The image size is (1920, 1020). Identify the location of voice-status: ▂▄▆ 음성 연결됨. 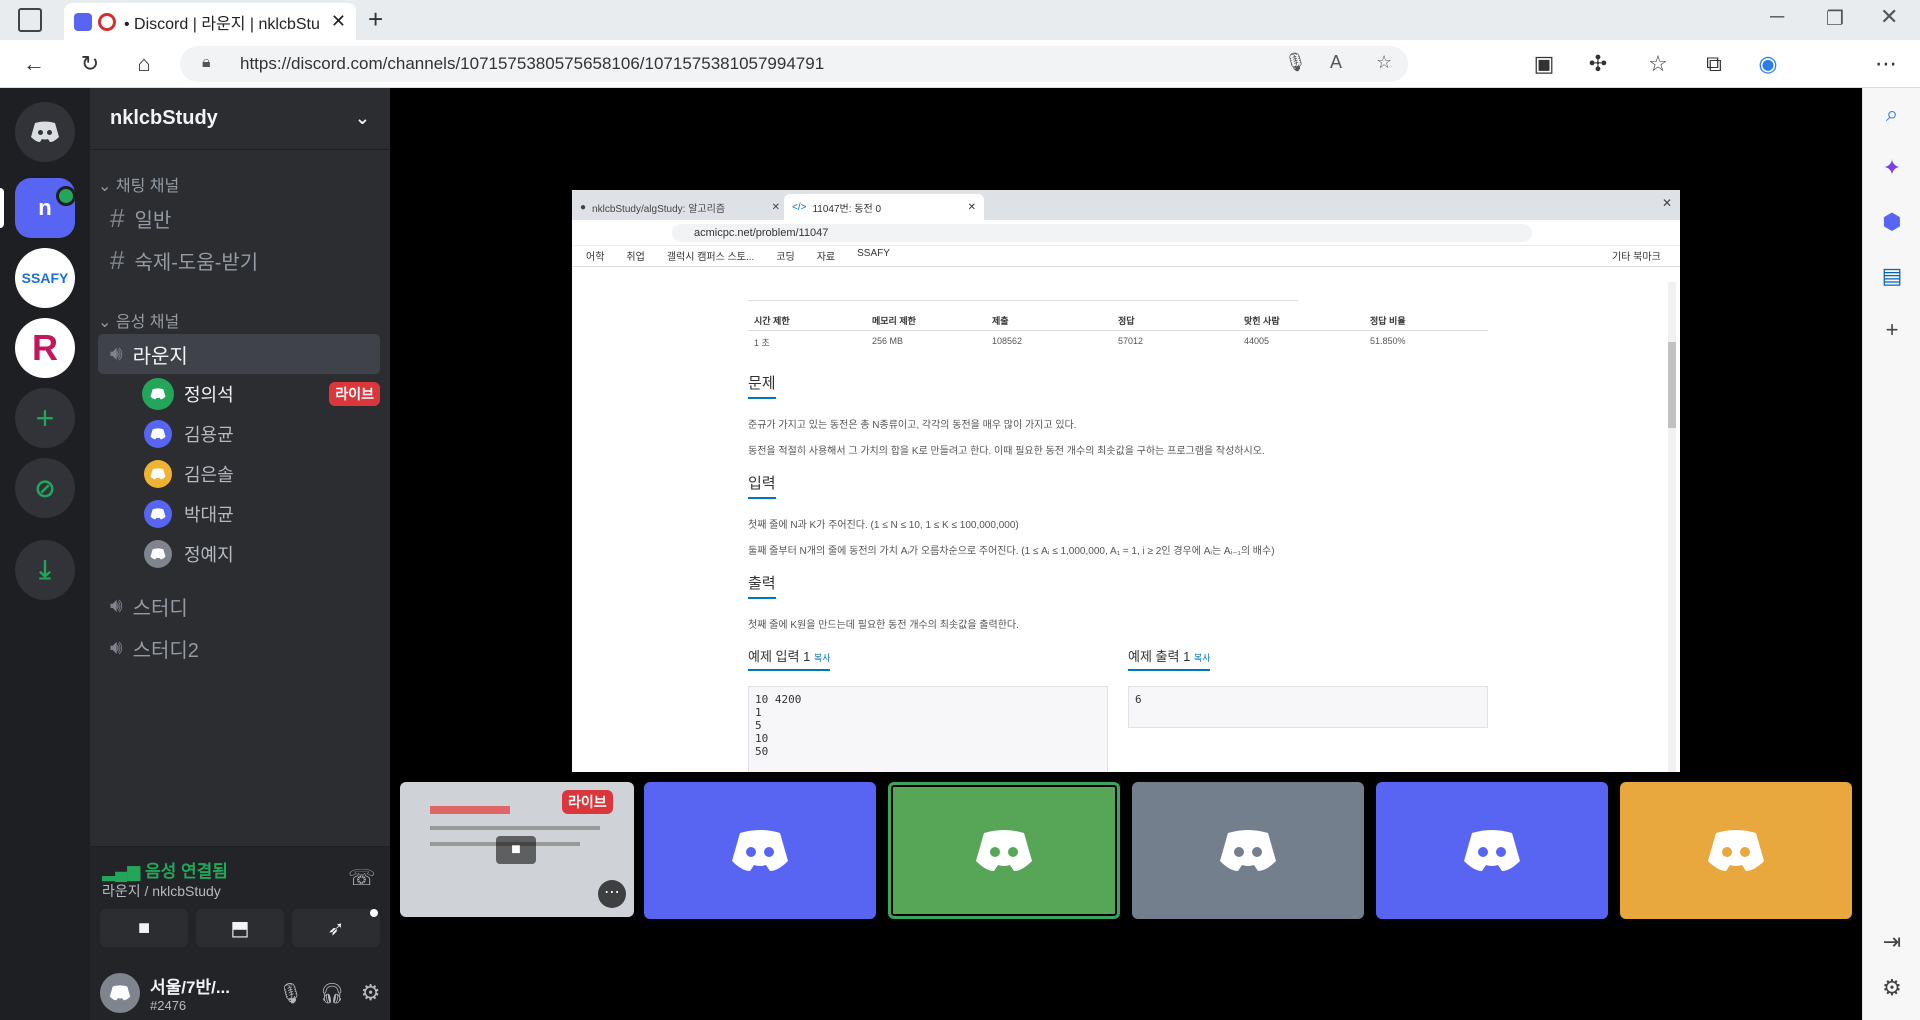
(165, 869).